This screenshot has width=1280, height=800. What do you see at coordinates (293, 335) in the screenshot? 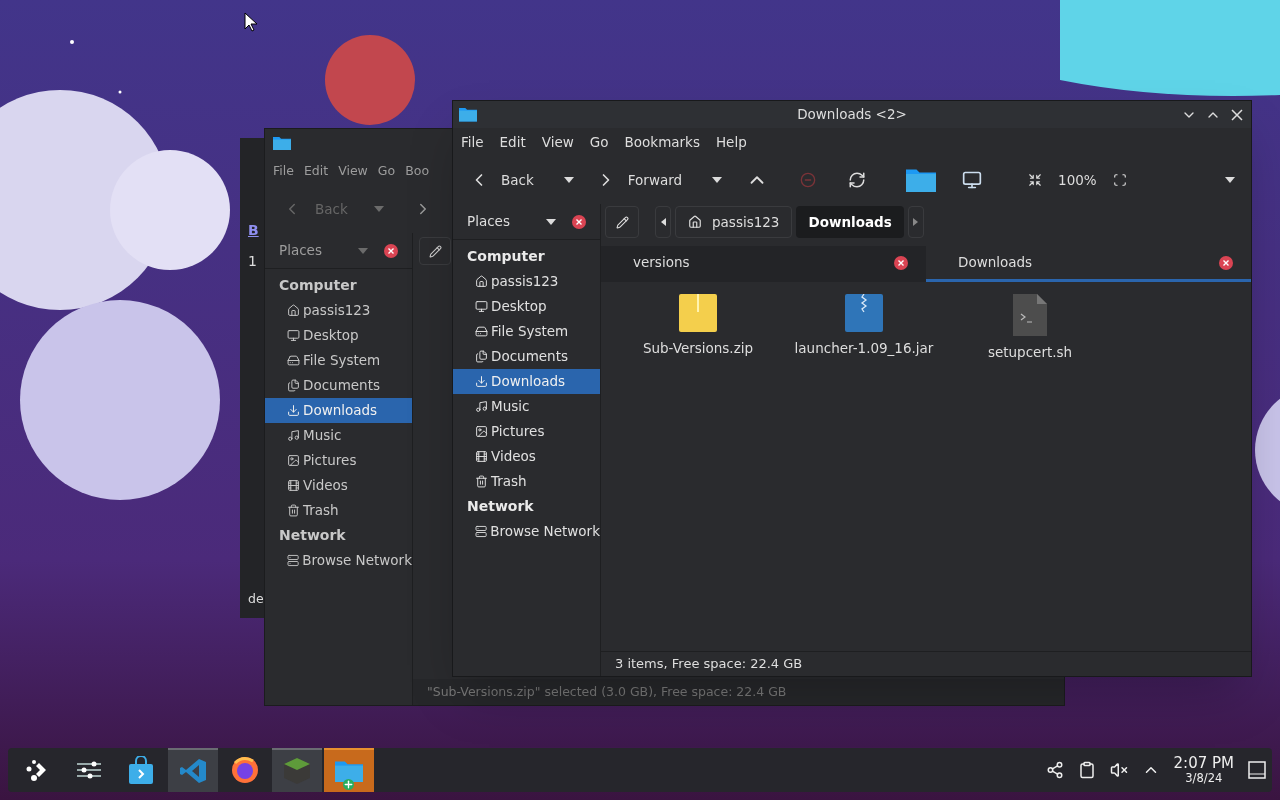
I see `monitor-icon` at bounding box center [293, 335].